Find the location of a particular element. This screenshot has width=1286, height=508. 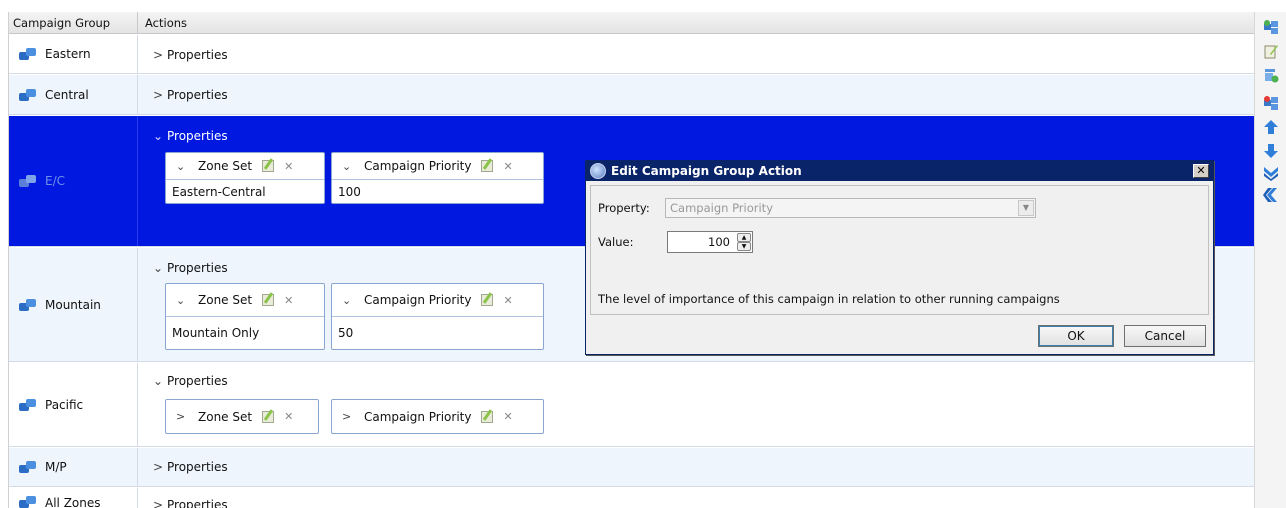

group-name-cell: All Zones is located at coordinates (73, 498).